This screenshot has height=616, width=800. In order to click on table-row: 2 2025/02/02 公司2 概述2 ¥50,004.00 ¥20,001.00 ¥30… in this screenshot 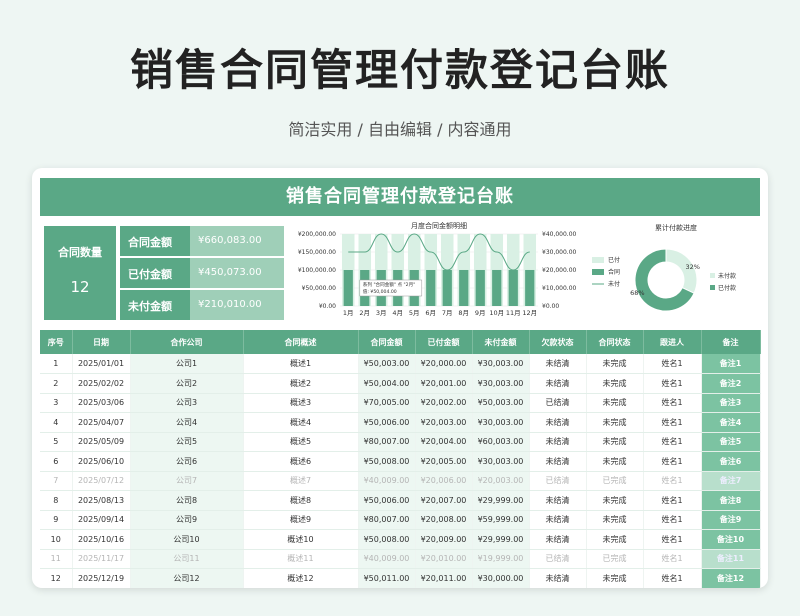, I will do `click(400, 383)`.